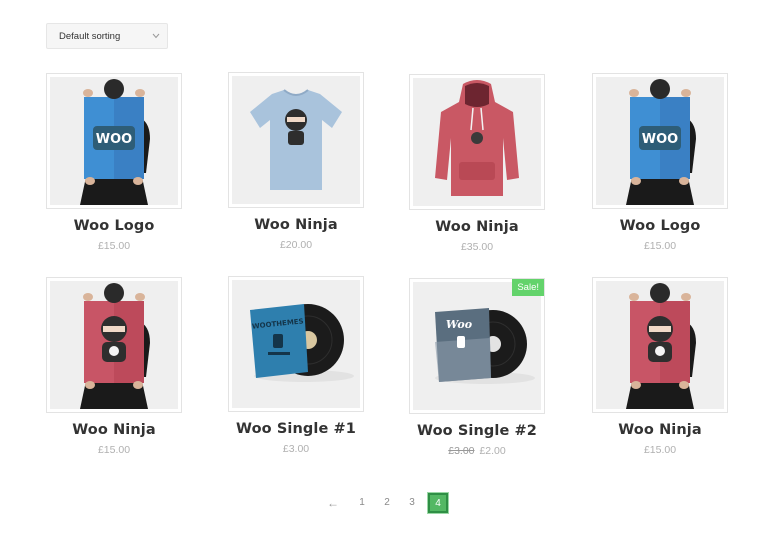 The height and width of the screenshot is (538, 767). What do you see at coordinates (302, 343) in the screenshot?
I see `album-single-1-image: WOOTHEMES` at bounding box center [302, 343].